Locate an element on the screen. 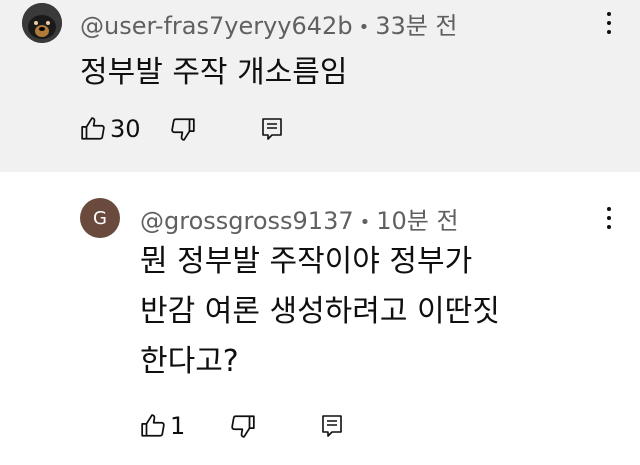 The width and height of the screenshot is (640, 465). comment-actions: 1 is located at coordinates (242, 426).